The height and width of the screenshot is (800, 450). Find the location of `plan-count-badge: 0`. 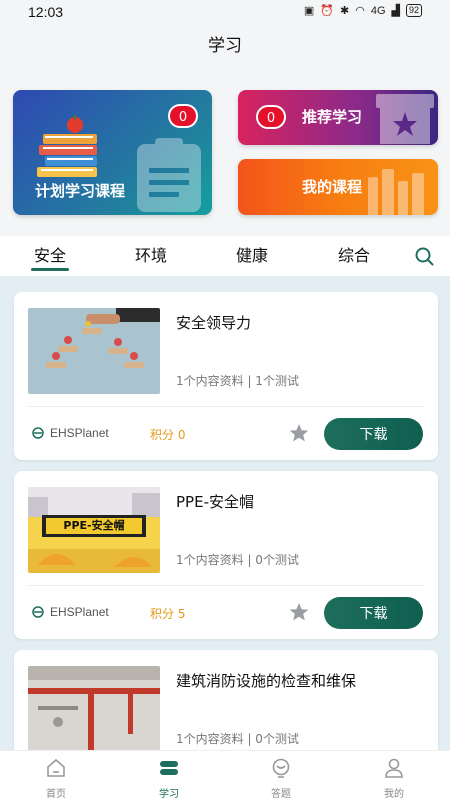

plan-count-badge: 0 is located at coordinates (183, 116).